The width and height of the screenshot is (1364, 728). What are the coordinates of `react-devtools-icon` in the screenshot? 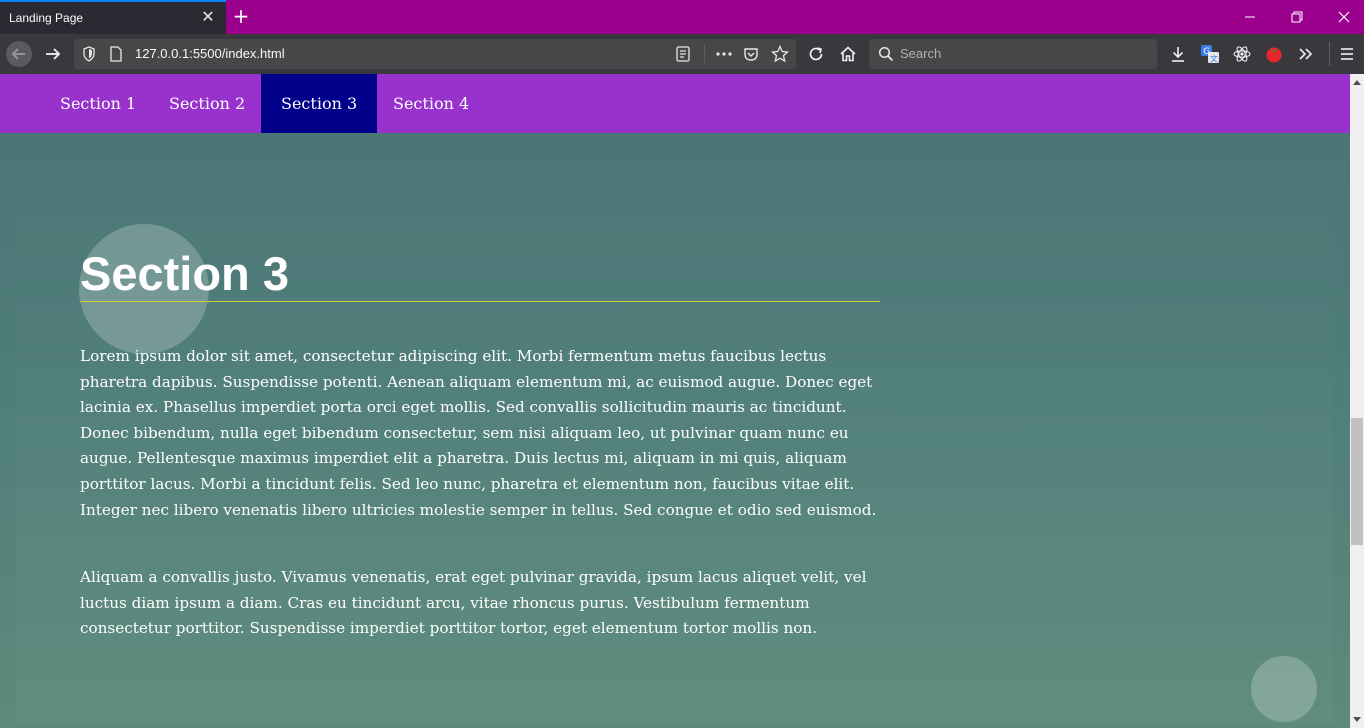 It's located at (1242, 54).